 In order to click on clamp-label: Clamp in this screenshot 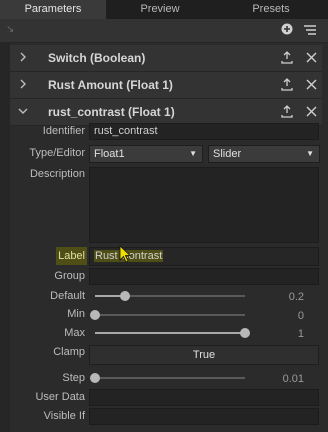, I will do `click(69, 352)`.